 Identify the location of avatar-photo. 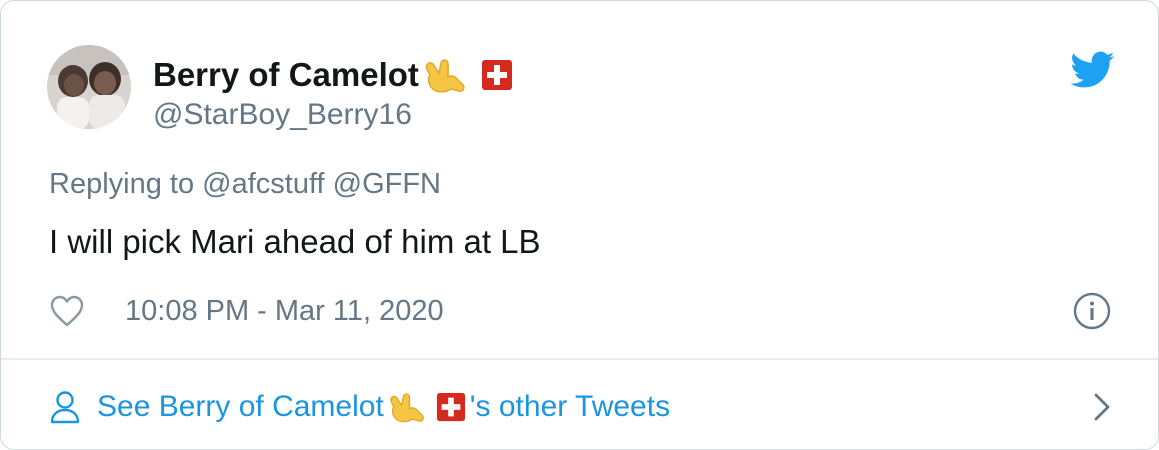
(89, 87).